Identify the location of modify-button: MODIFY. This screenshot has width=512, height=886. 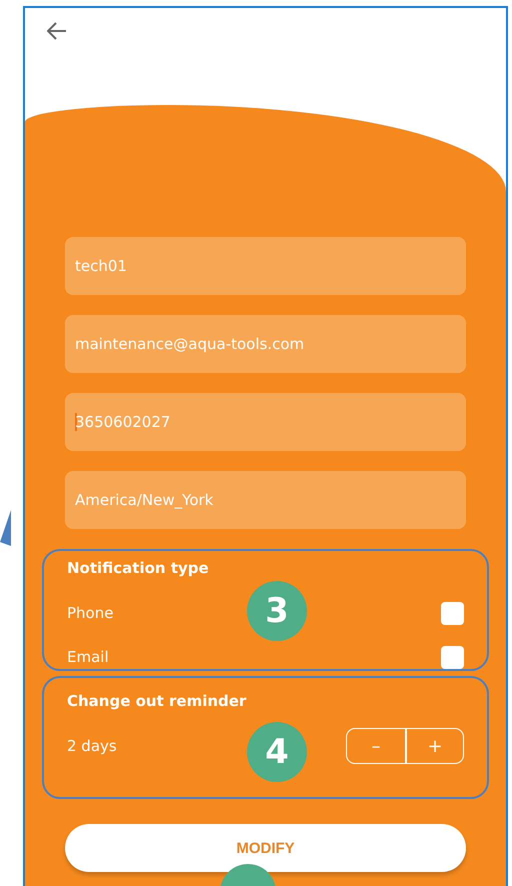
(265, 848).